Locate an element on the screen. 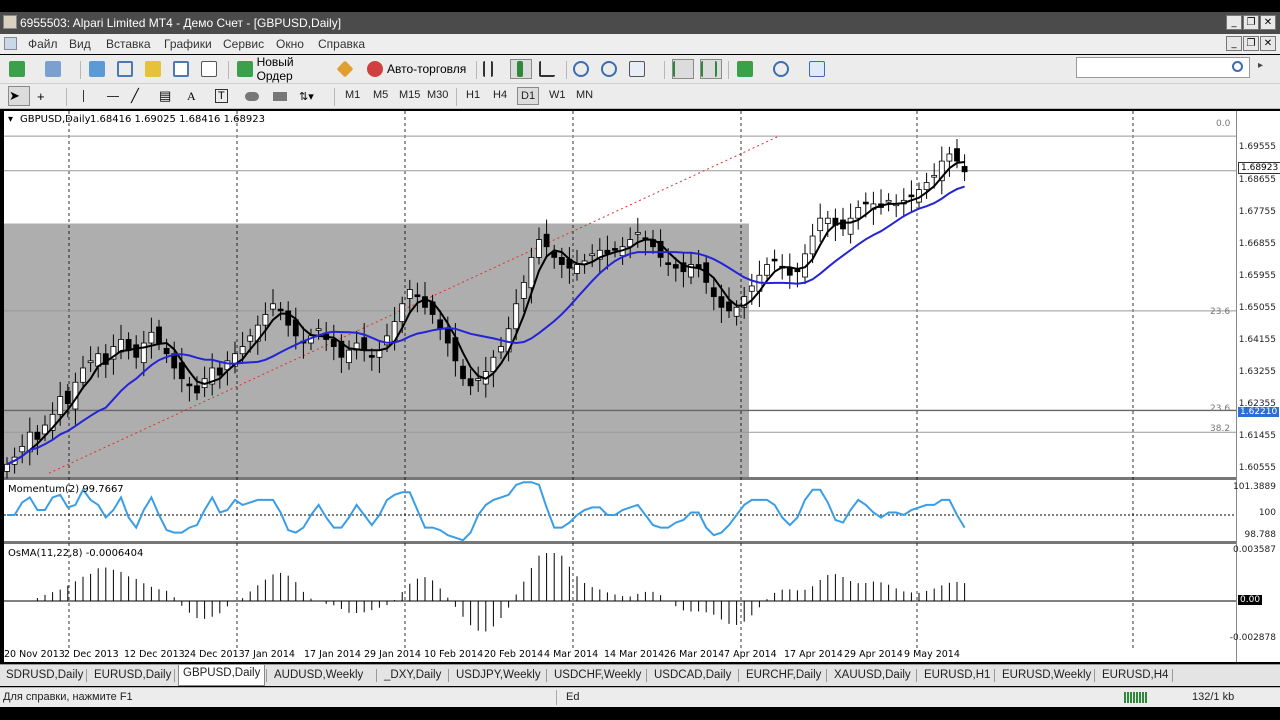 The height and width of the screenshot is (720, 1280). zoom-in-button is located at coordinates (583, 69).